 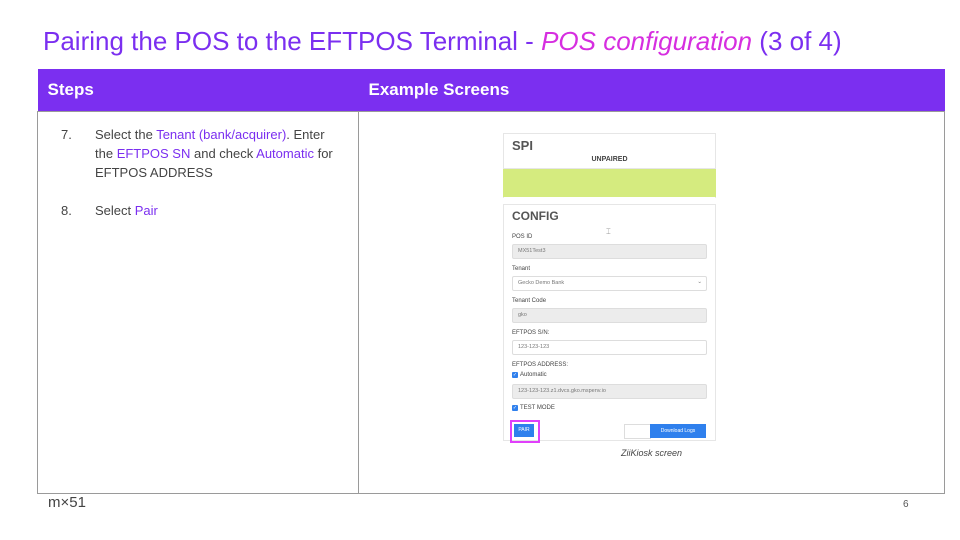 I want to click on pair-highlight-box: PAIR, so click(x=525, y=431).